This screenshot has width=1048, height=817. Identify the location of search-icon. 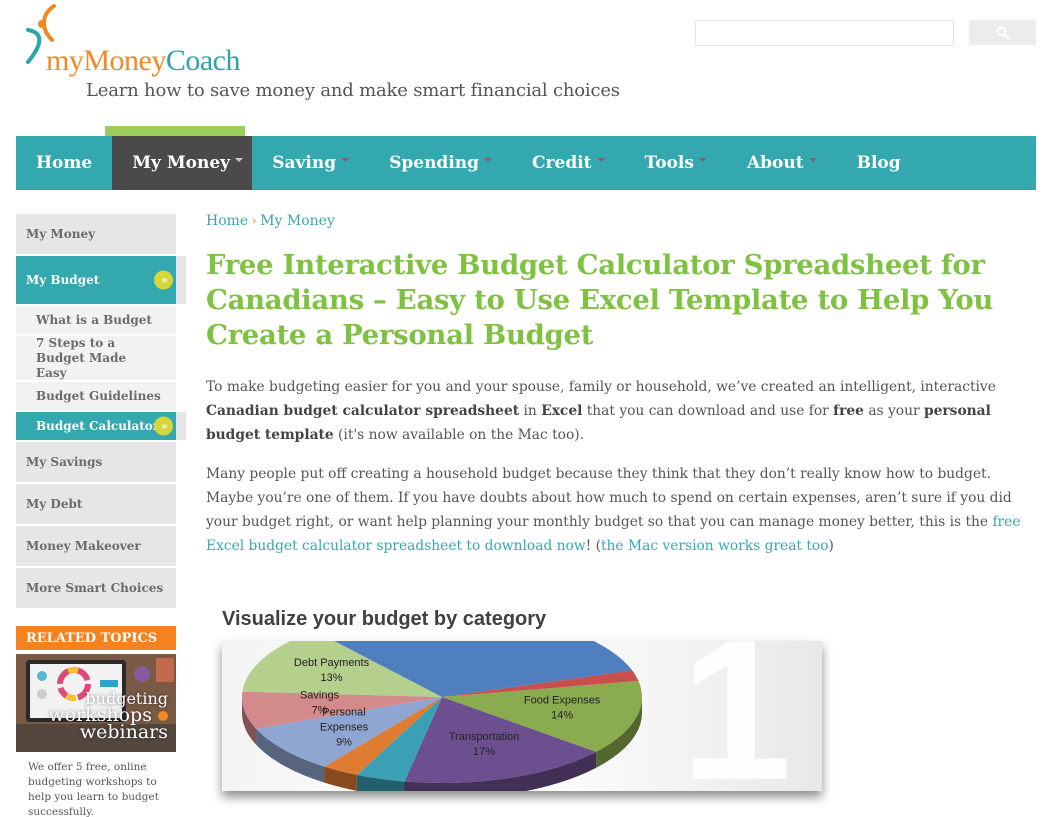
(1003, 33).